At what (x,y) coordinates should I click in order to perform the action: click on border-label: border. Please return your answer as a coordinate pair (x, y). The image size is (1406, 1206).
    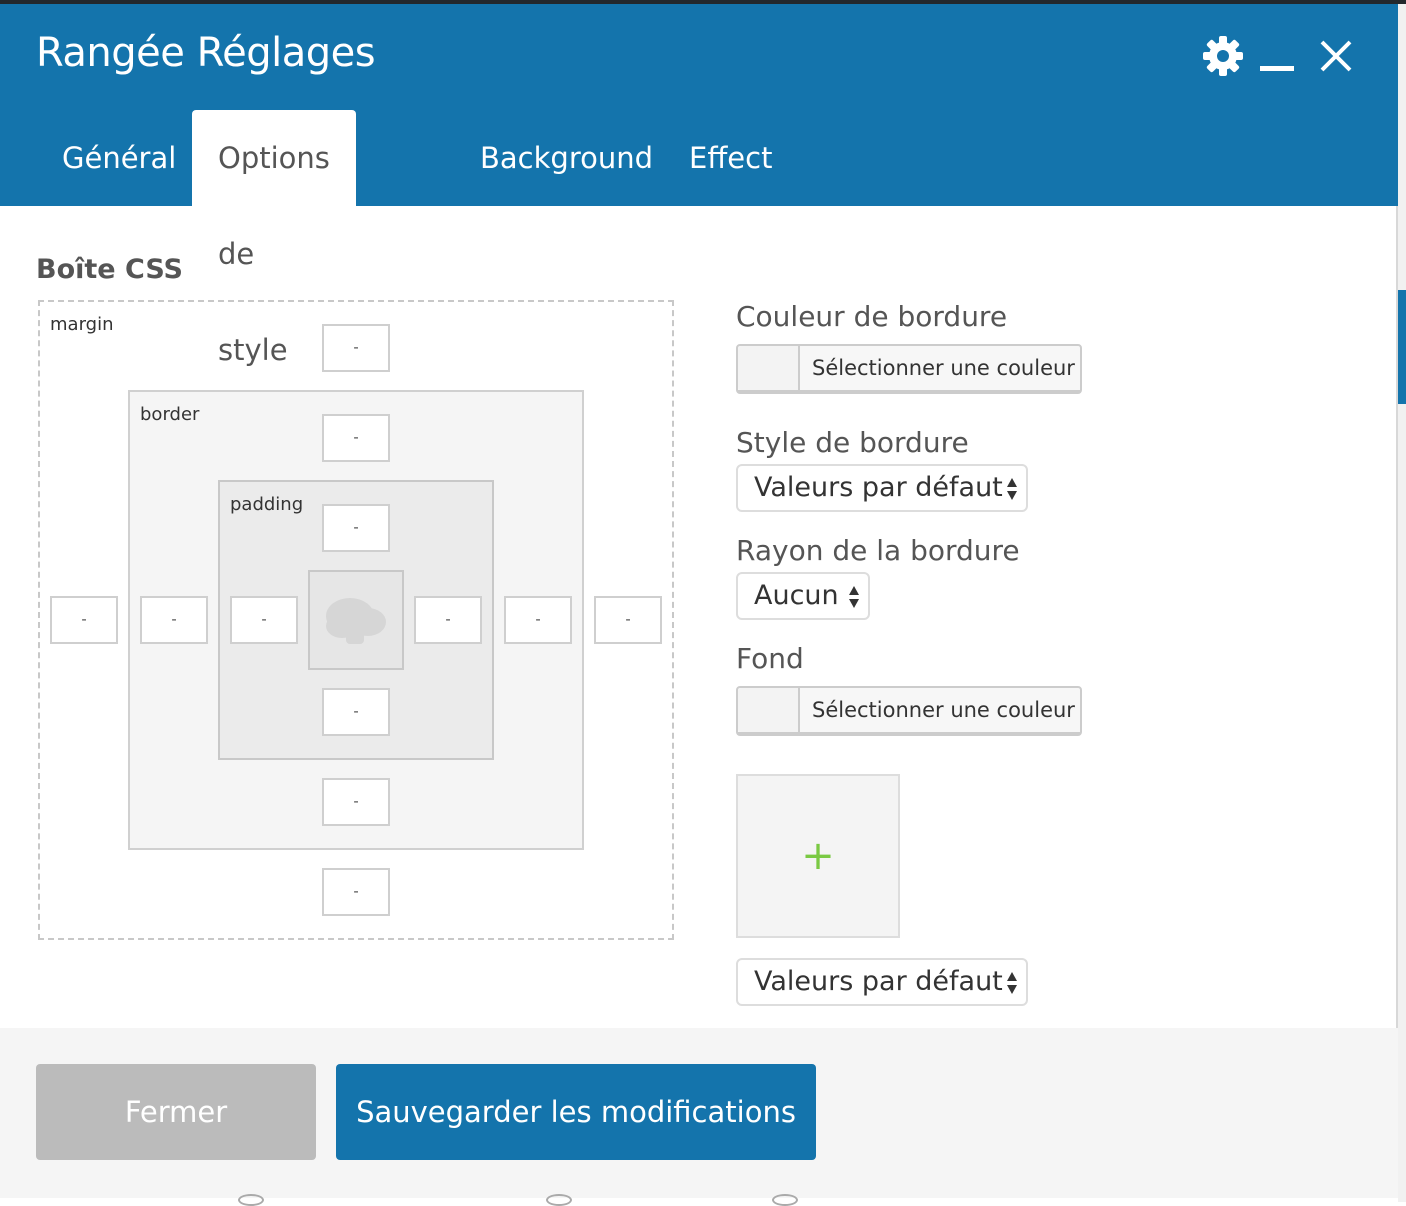
    Looking at the image, I should click on (170, 414).